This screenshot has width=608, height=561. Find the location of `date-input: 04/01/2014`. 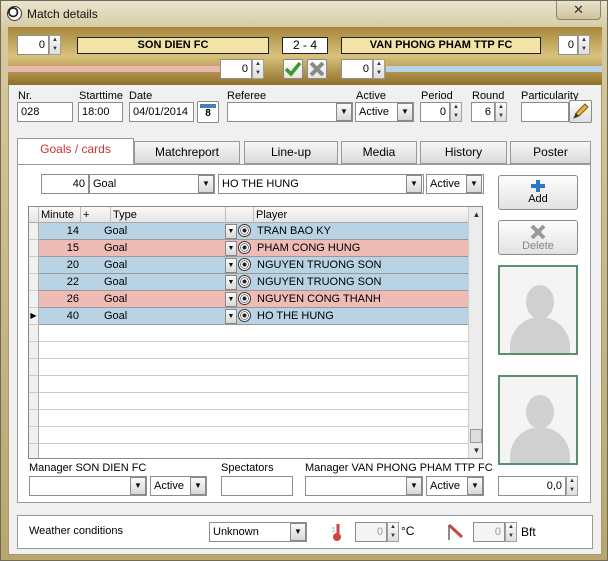

date-input: 04/01/2014 is located at coordinates (161, 112).